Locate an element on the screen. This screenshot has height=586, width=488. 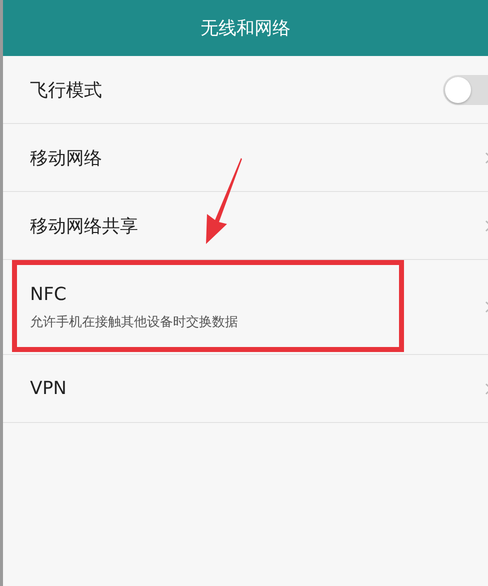
settings-item: VPN is located at coordinates (245, 389).